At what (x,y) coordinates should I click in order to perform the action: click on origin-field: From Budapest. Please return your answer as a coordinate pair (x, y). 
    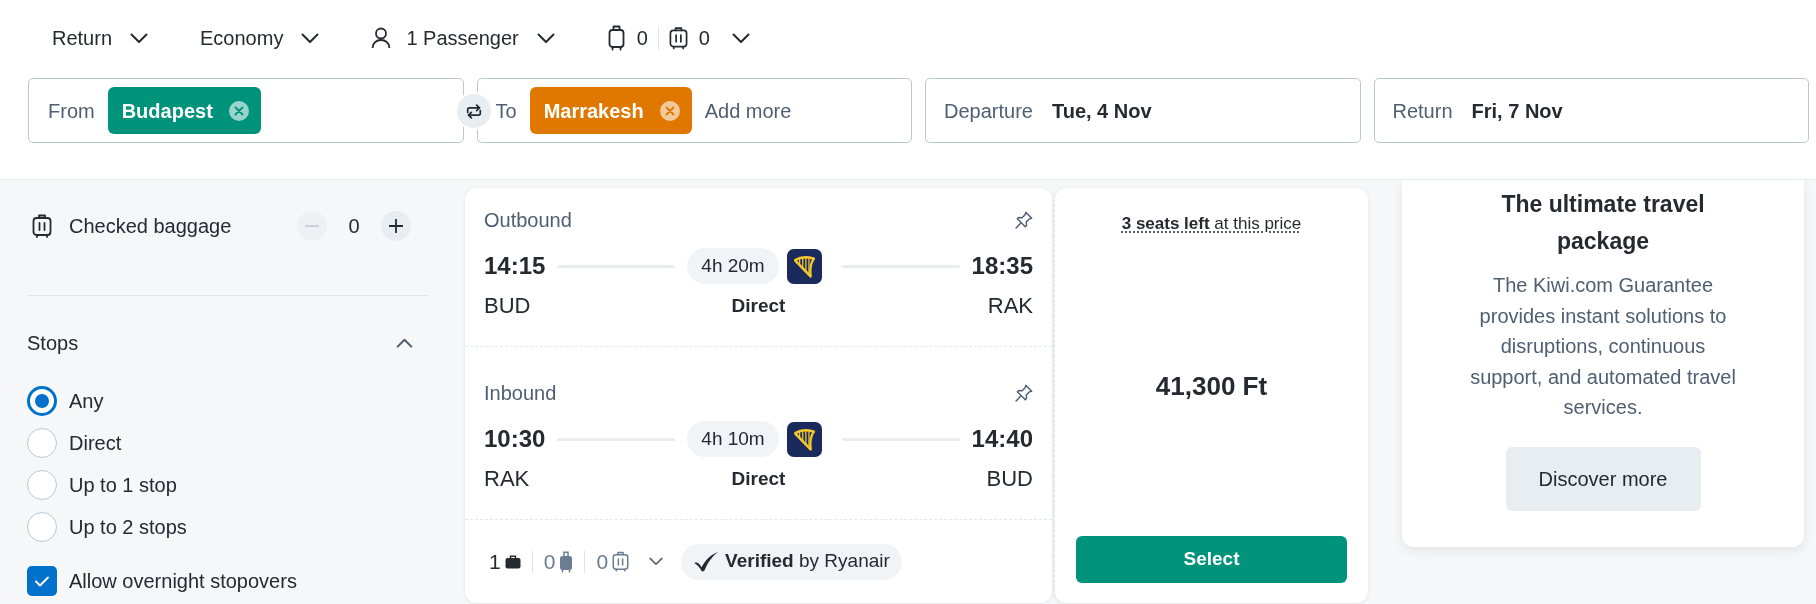
    Looking at the image, I should click on (246, 110).